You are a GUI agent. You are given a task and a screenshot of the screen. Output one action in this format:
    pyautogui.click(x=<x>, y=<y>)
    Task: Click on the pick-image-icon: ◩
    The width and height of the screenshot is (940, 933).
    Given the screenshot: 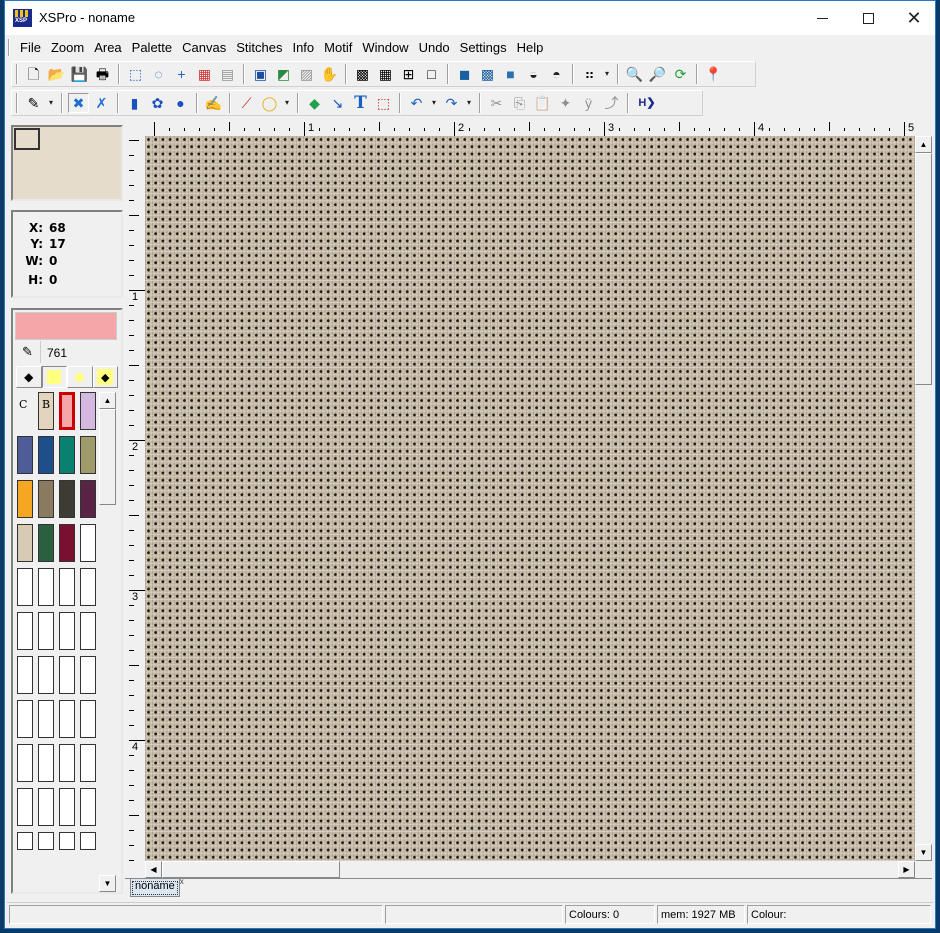 What is the action you would take?
    pyautogui.click(x=283, y=74)
    